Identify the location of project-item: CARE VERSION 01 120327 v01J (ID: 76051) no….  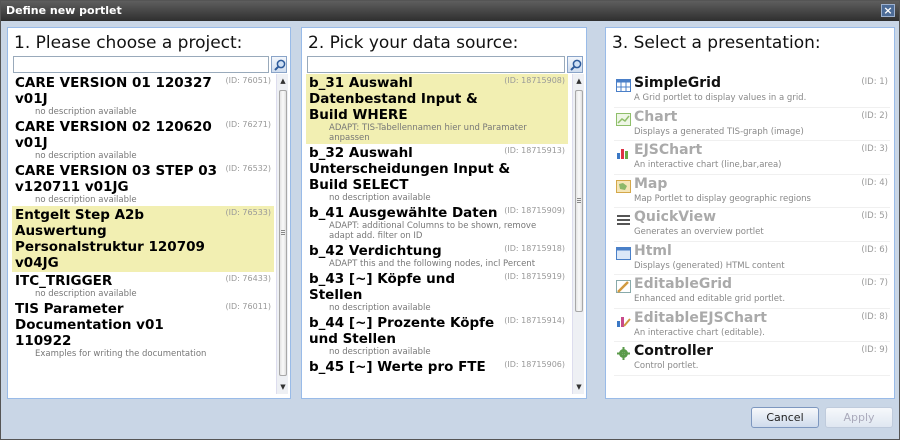
(143, 96).